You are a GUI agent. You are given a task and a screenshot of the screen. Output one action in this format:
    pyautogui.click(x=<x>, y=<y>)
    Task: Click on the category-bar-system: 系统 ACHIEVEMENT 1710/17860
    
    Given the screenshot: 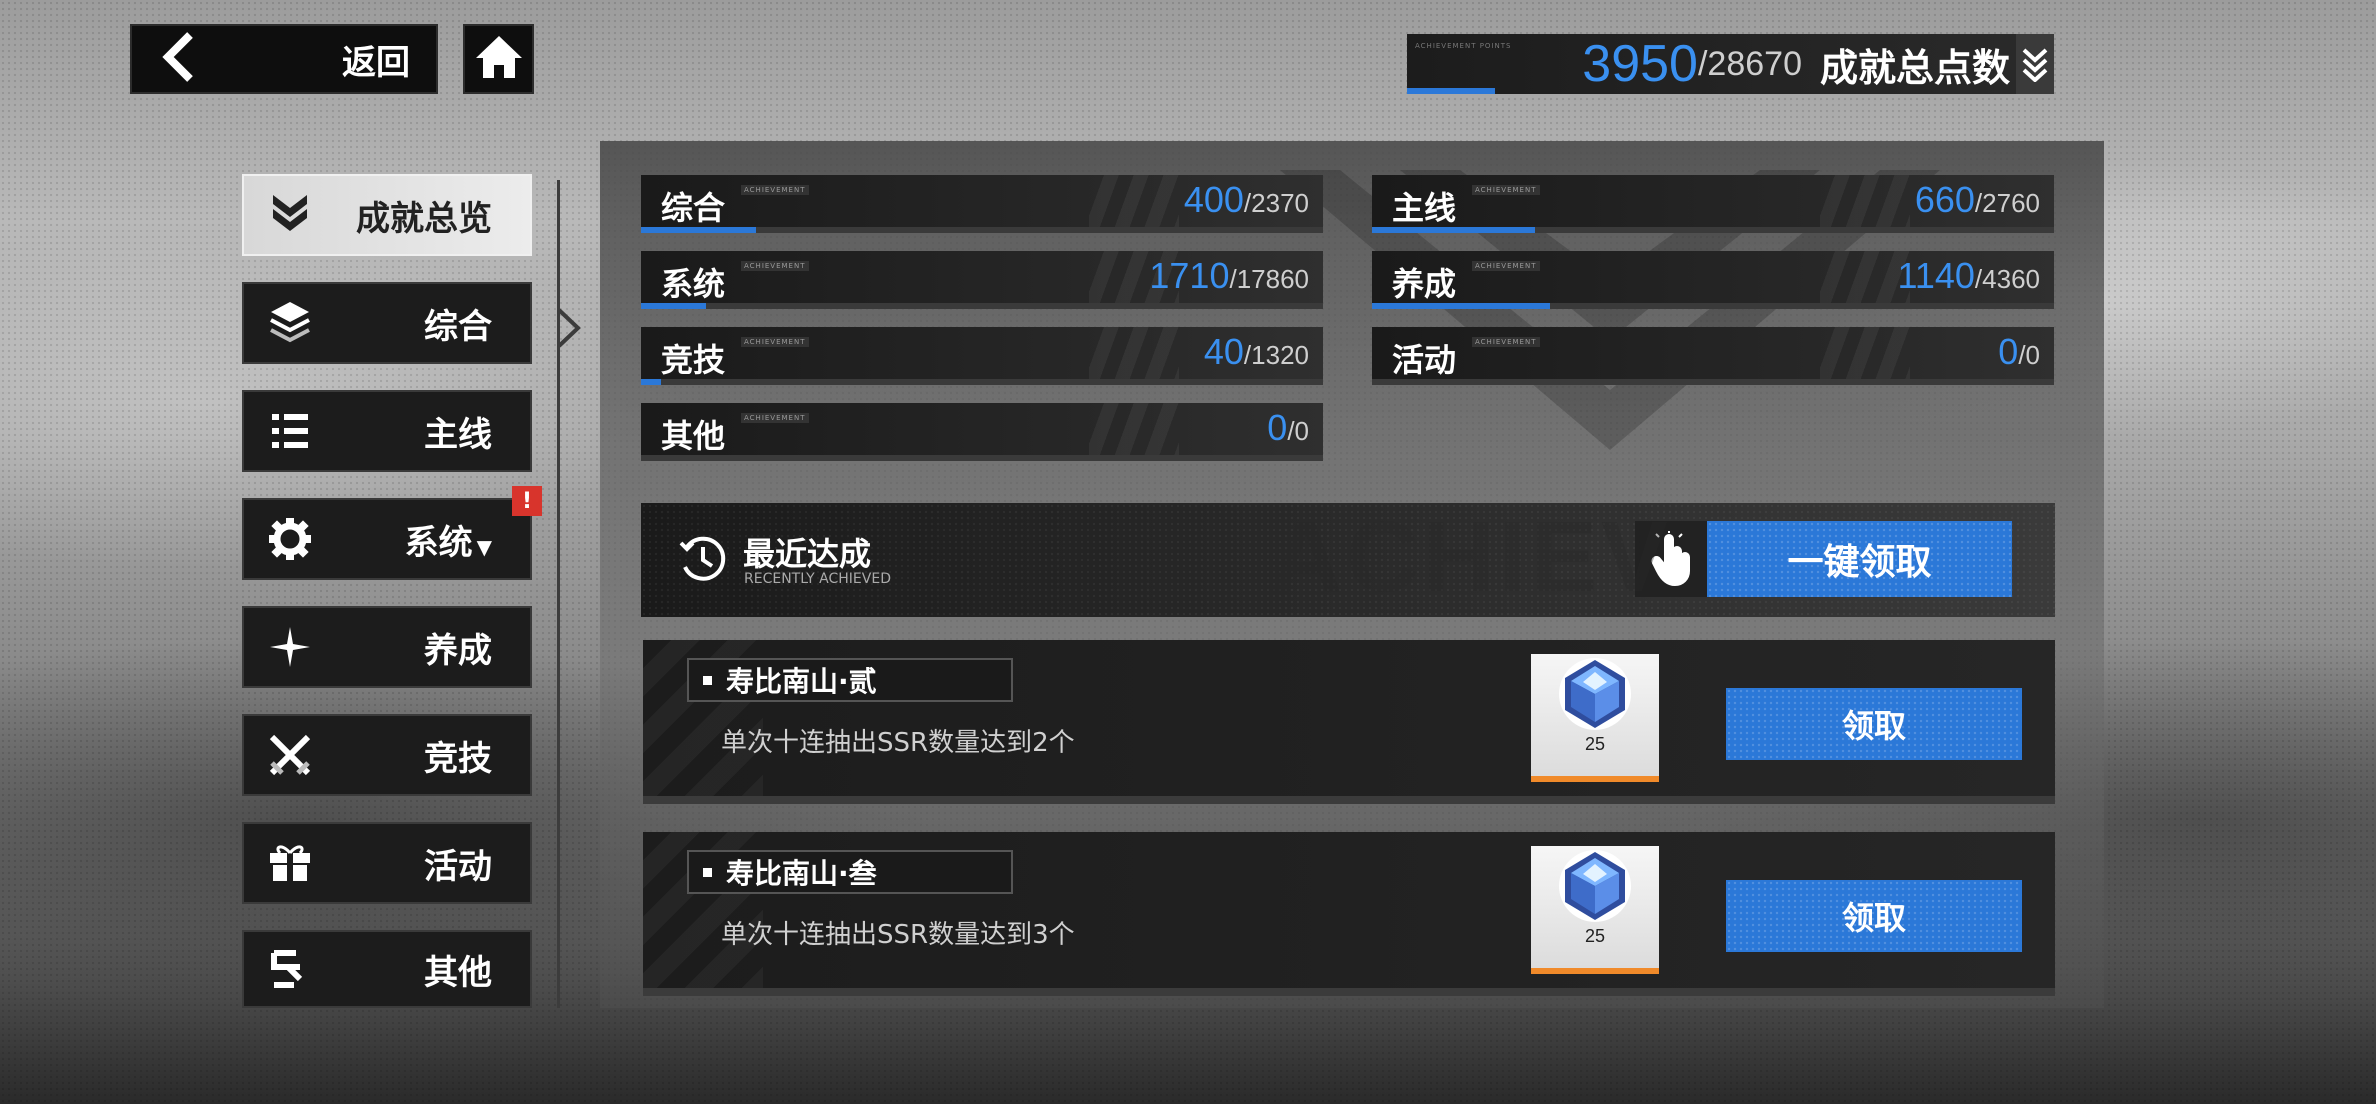 What is the action you would take?
    pyautogui.click(x=982, y=280)
    